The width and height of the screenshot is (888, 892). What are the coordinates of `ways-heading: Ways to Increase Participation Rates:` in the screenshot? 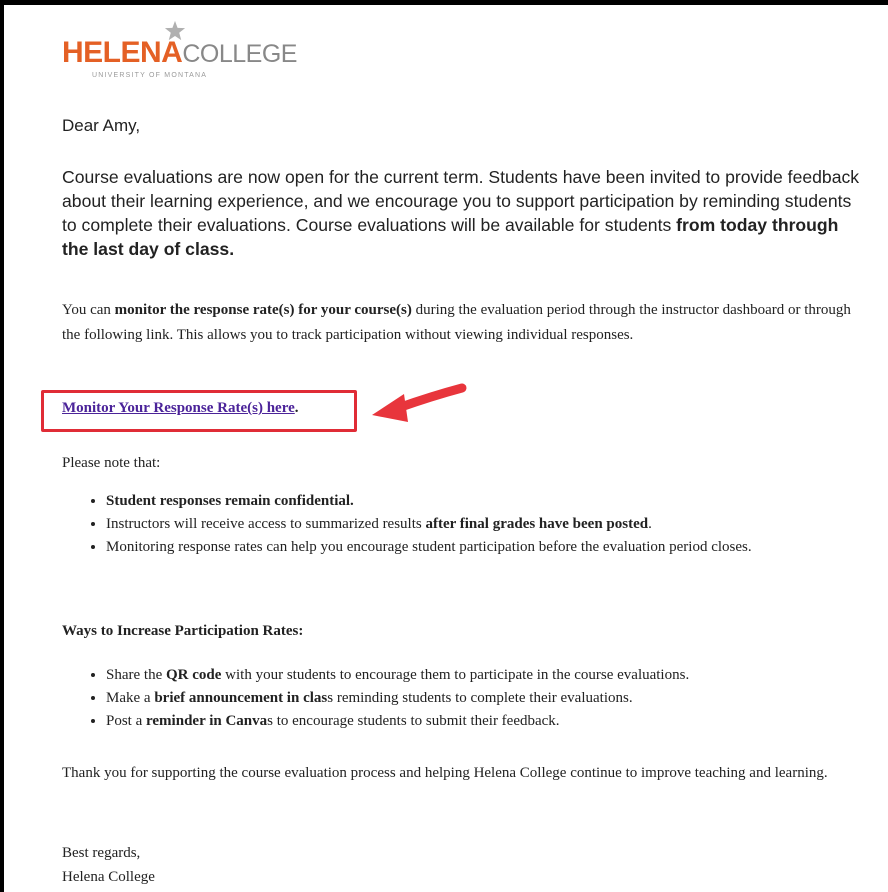 It's located at (183, 631).